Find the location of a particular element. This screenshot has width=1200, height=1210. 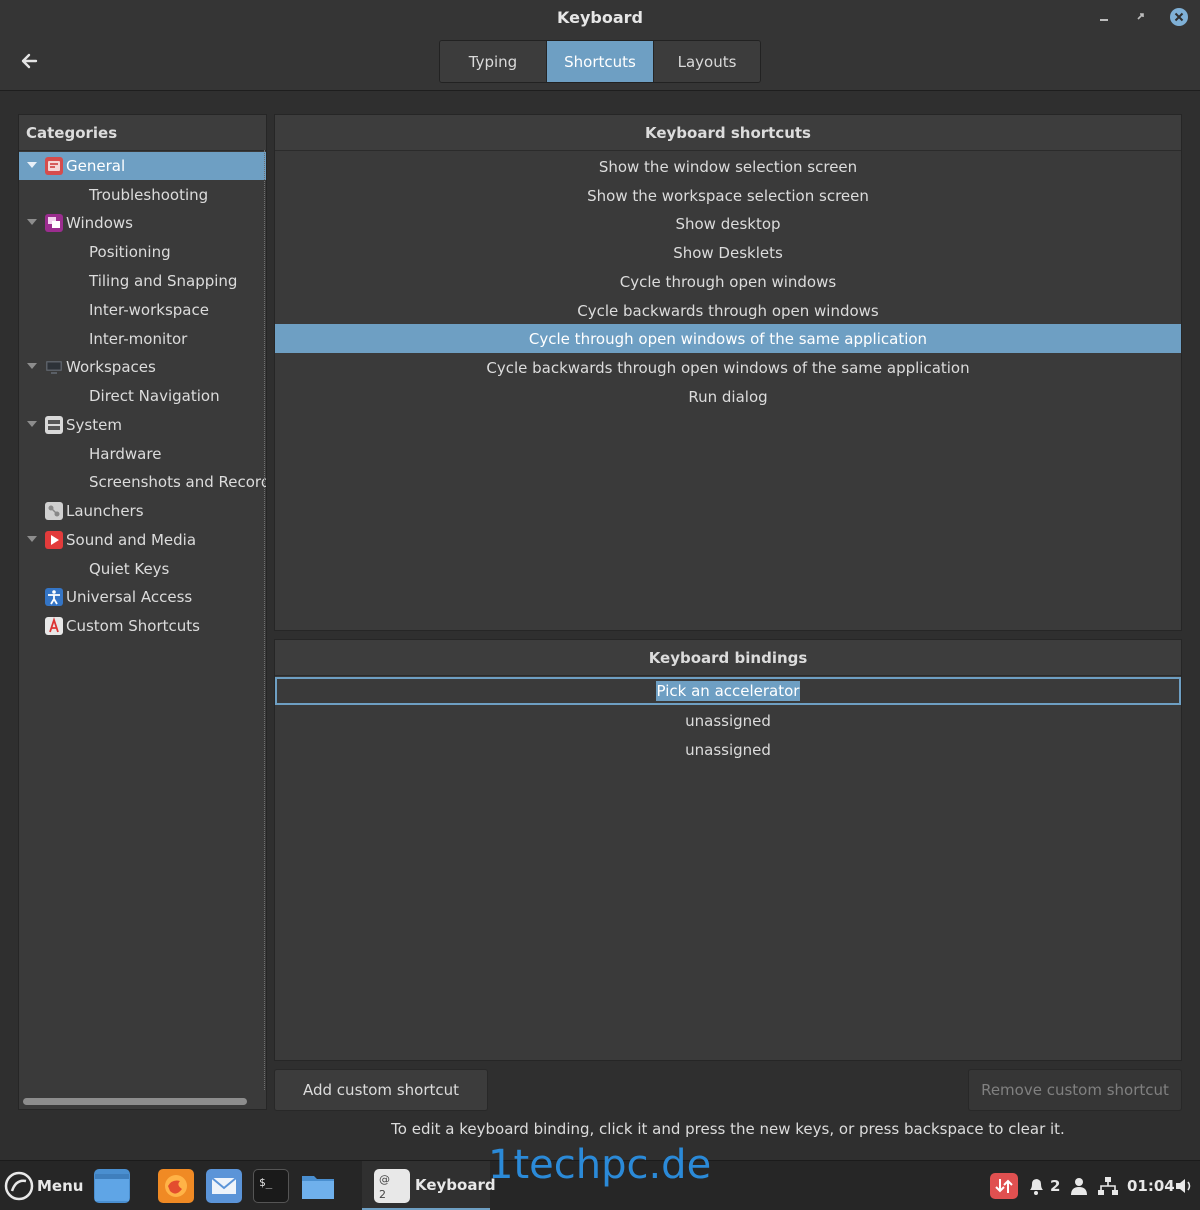

bell-icon is located at coordinates (1036, 1187).